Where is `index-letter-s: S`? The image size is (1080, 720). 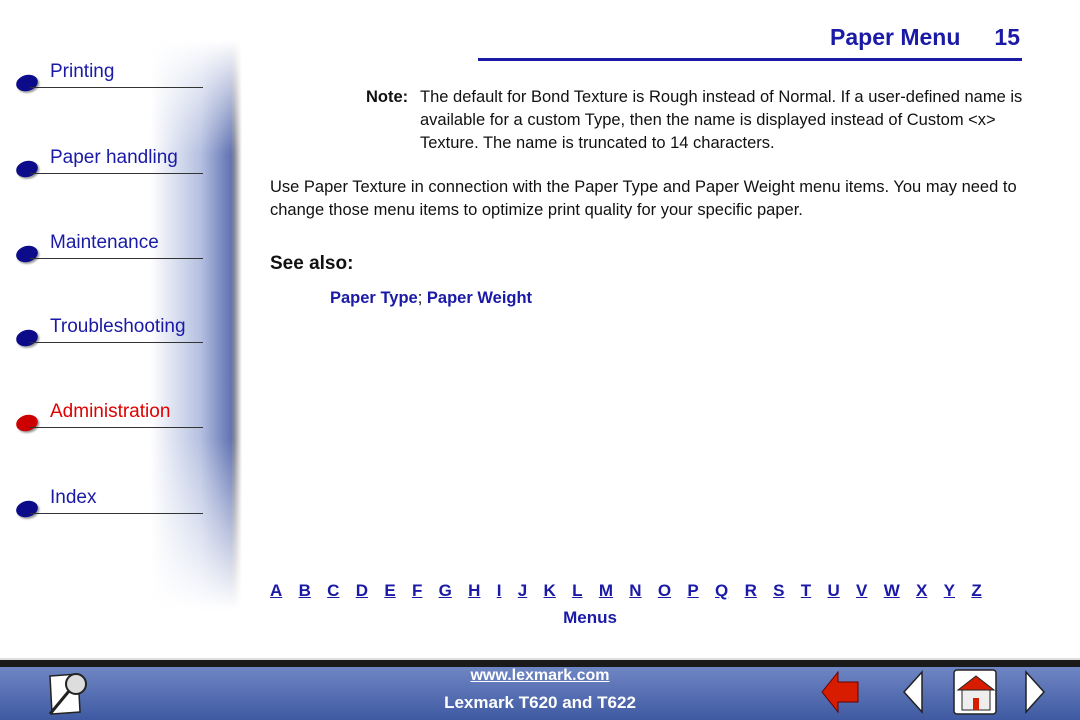 index-letter-s: S is located at coordinates (778, 591).